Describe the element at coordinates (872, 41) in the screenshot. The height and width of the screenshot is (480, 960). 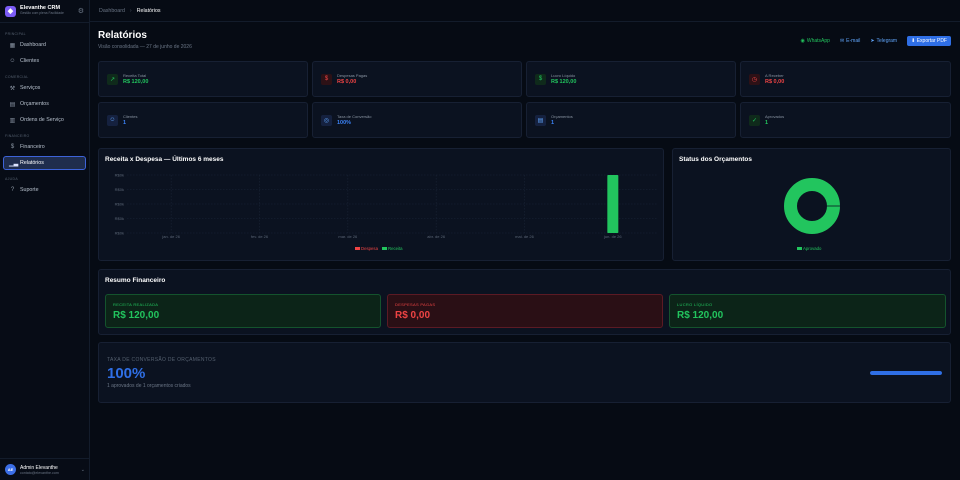
I see `send-icon: ➤` at that location.